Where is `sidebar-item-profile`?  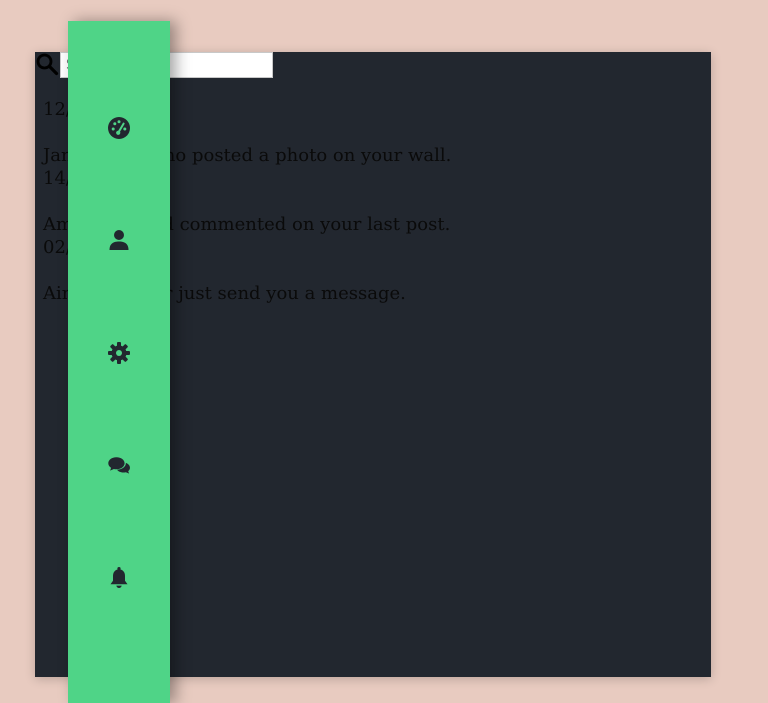
sidebar-item-profile is located at coordinates (119, 240).